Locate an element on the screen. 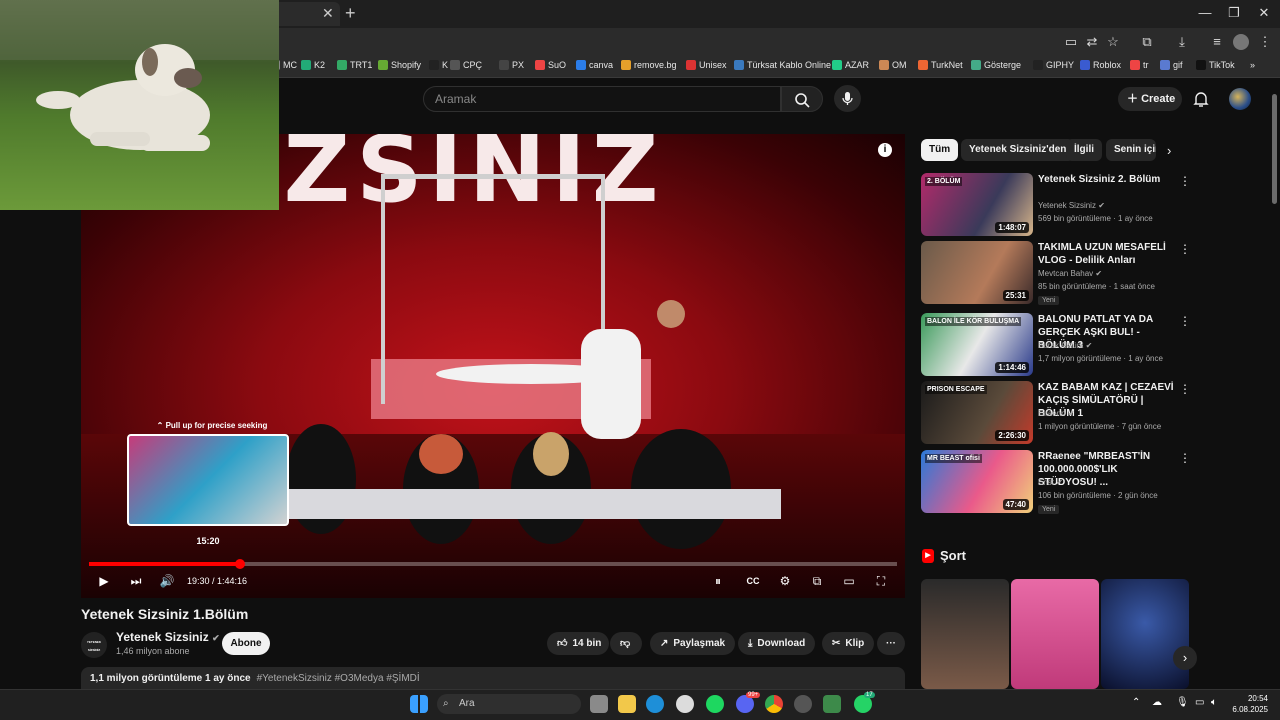  chrome-icon is located at coordinates (774, 704).